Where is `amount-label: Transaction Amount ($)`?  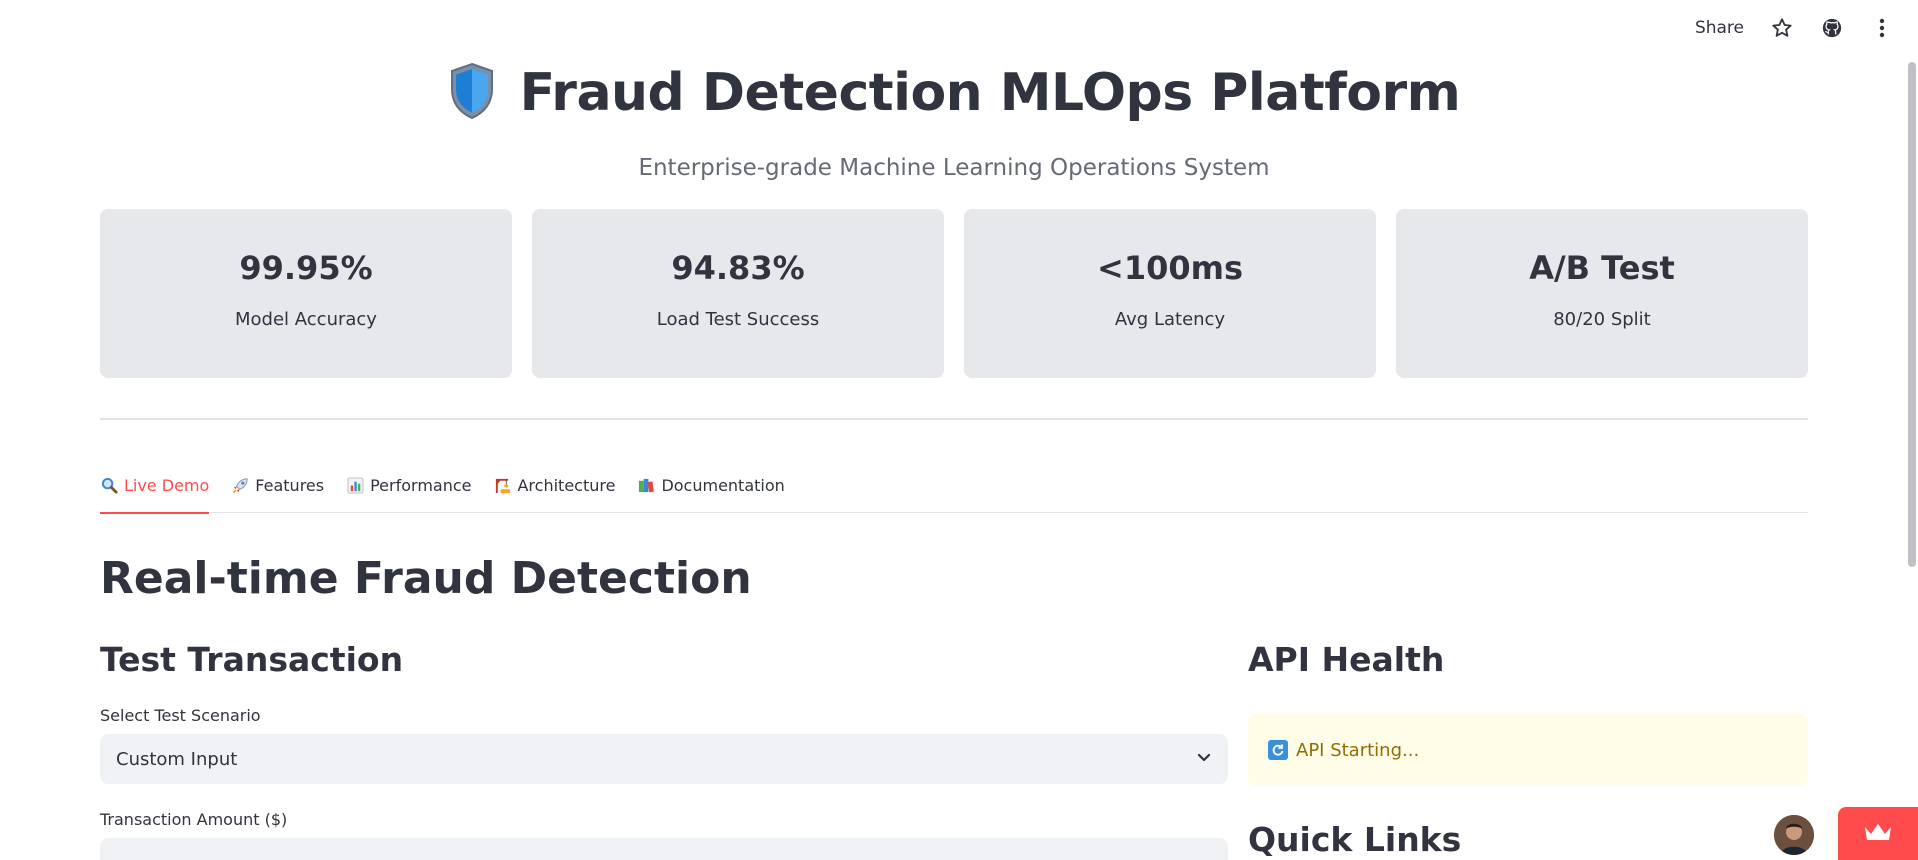 amount-label: Transaction Amount ($) is located at coordinates (194, 819).